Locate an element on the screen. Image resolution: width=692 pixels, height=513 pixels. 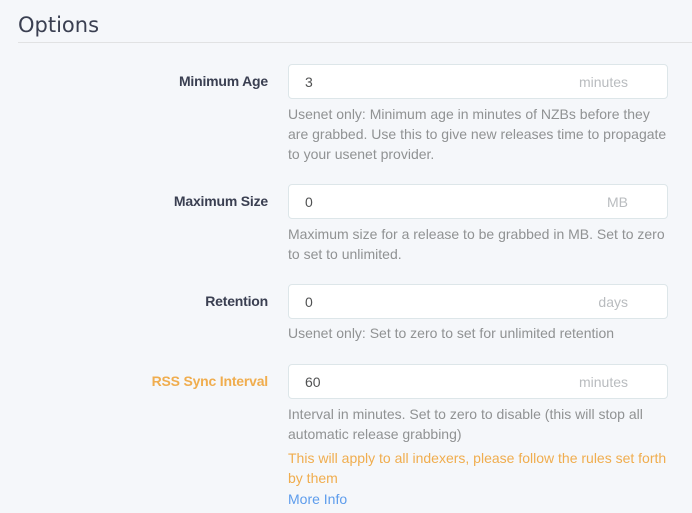
maximum-size-input-group: MB is located at coordinates (478, 201).